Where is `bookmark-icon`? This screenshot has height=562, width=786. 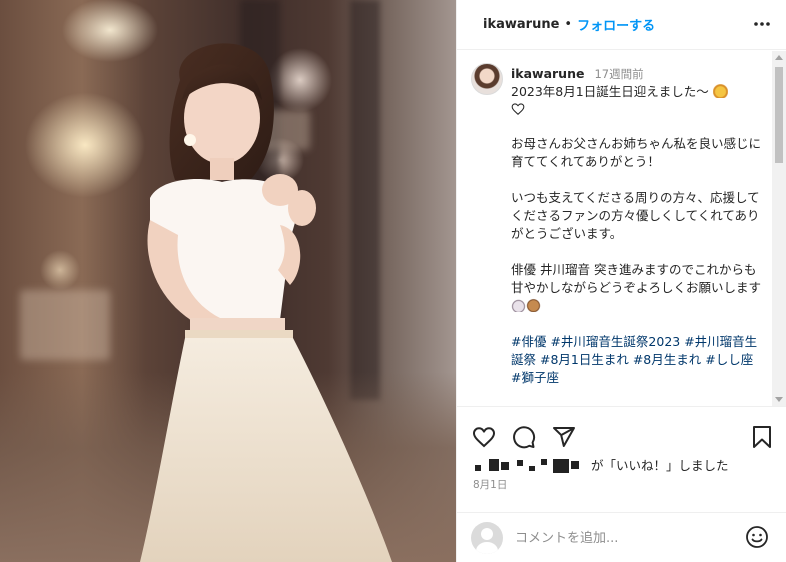
bookmark-icon is located at coordinates (762, 437).